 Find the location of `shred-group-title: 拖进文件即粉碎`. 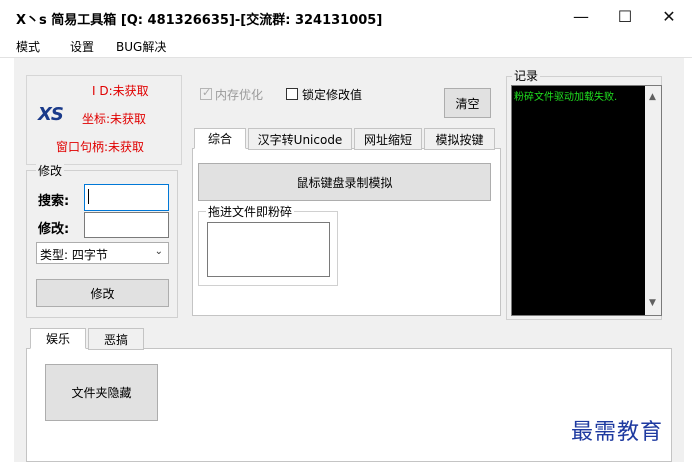

shred-group-title: 拖进文件即粉碎 is located at coordinates (250, 211).